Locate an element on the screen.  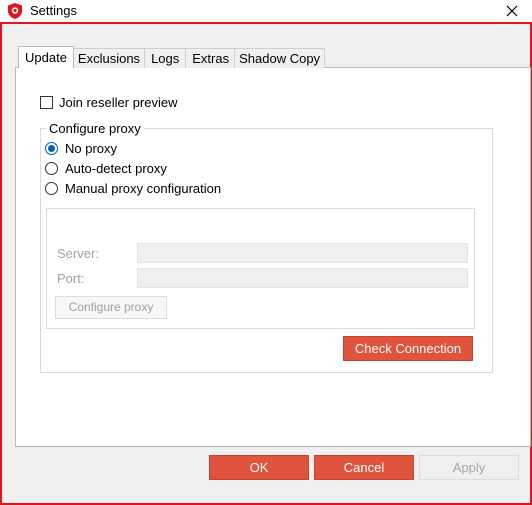
radio-auto-detect-label: Auto-detect proxy is located at coordinates (116, 168).